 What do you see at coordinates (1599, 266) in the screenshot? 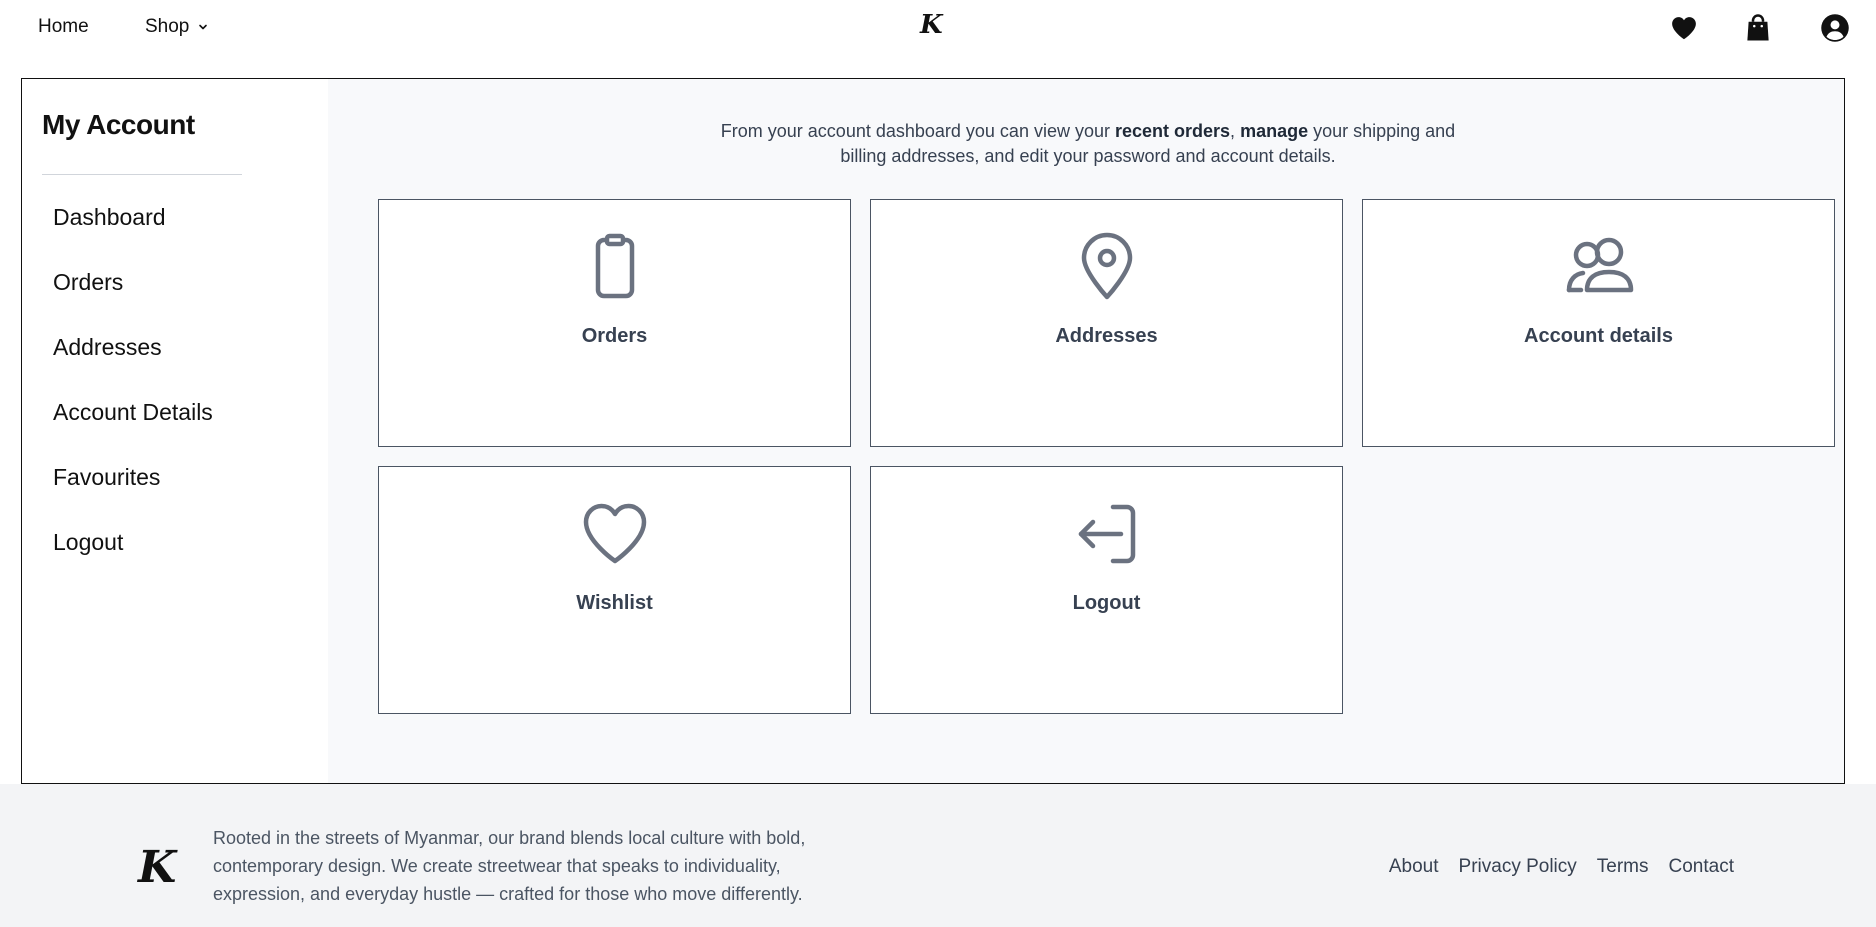
I see `users-icon` at bounding box center [1599, 266].